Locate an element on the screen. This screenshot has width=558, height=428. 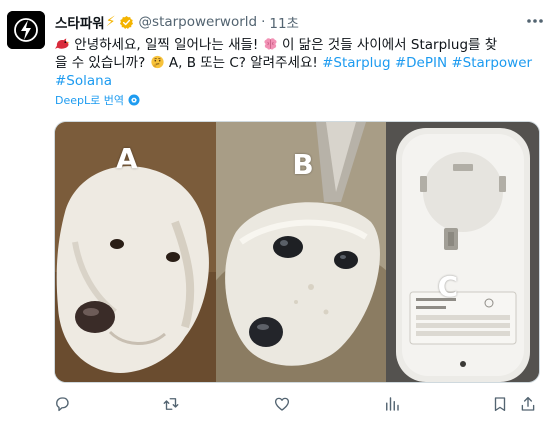
like-button is located at coordinates (282, 404).